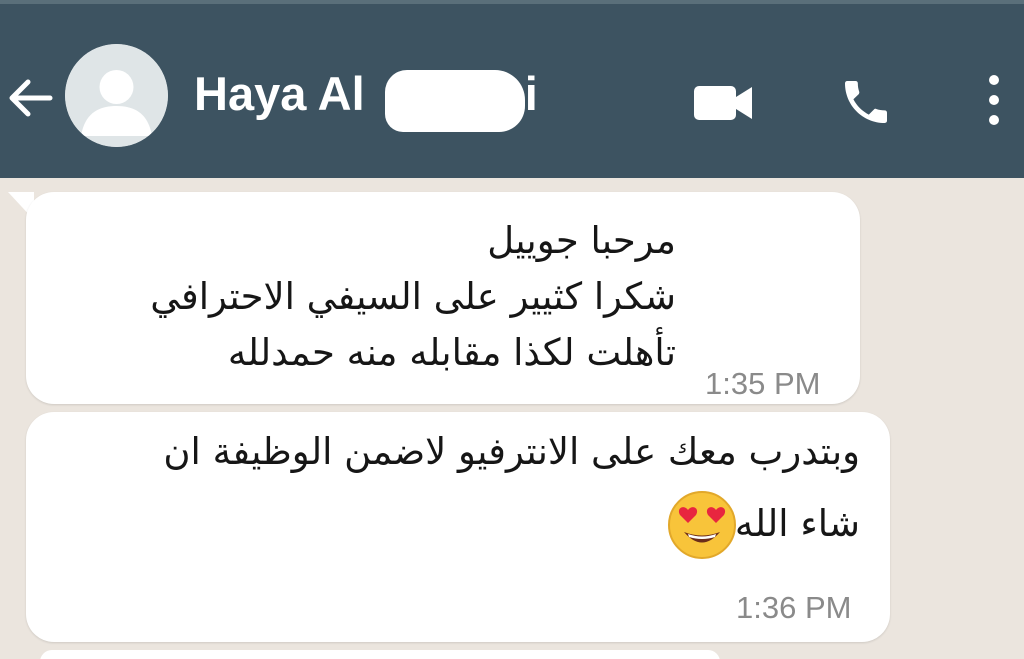  I want to click on video-call-button, so click(723, 103).